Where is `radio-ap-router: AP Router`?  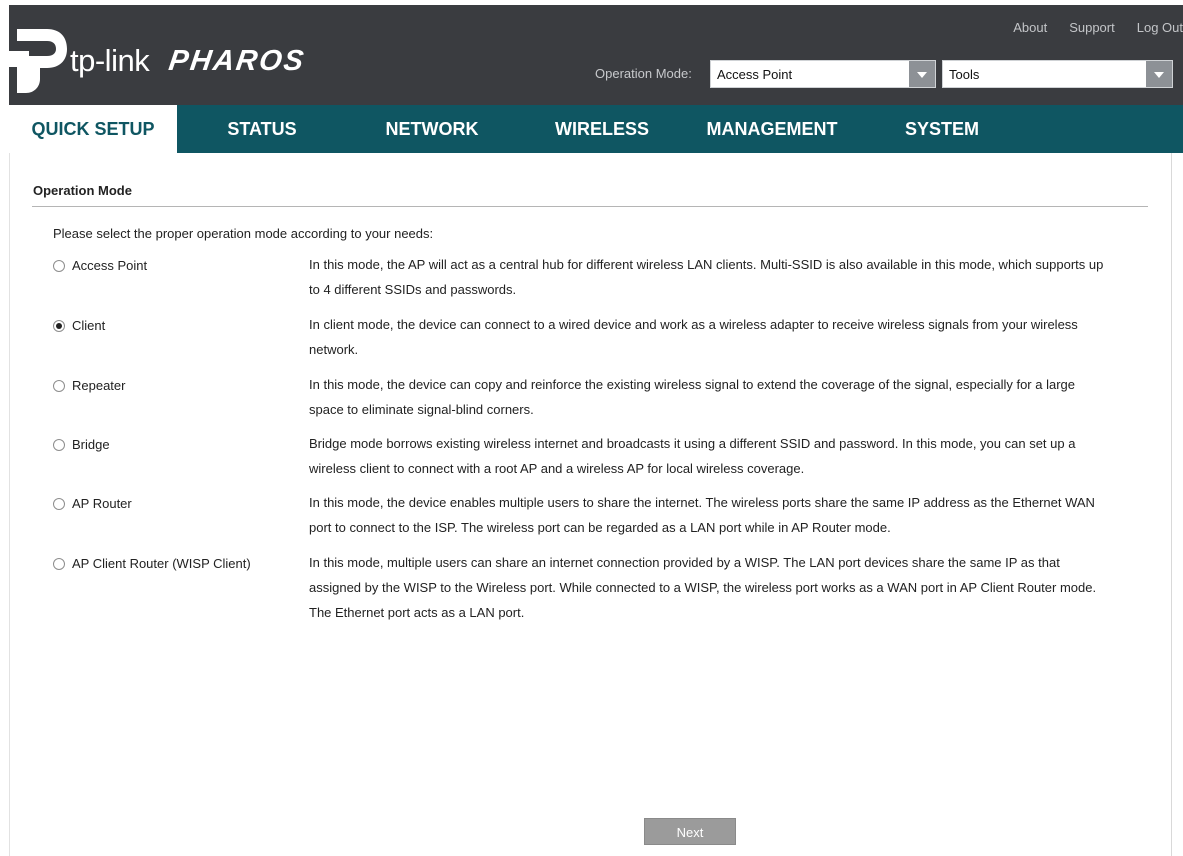 radio-ap-router: AP Router is located at coordinates (92, 503).